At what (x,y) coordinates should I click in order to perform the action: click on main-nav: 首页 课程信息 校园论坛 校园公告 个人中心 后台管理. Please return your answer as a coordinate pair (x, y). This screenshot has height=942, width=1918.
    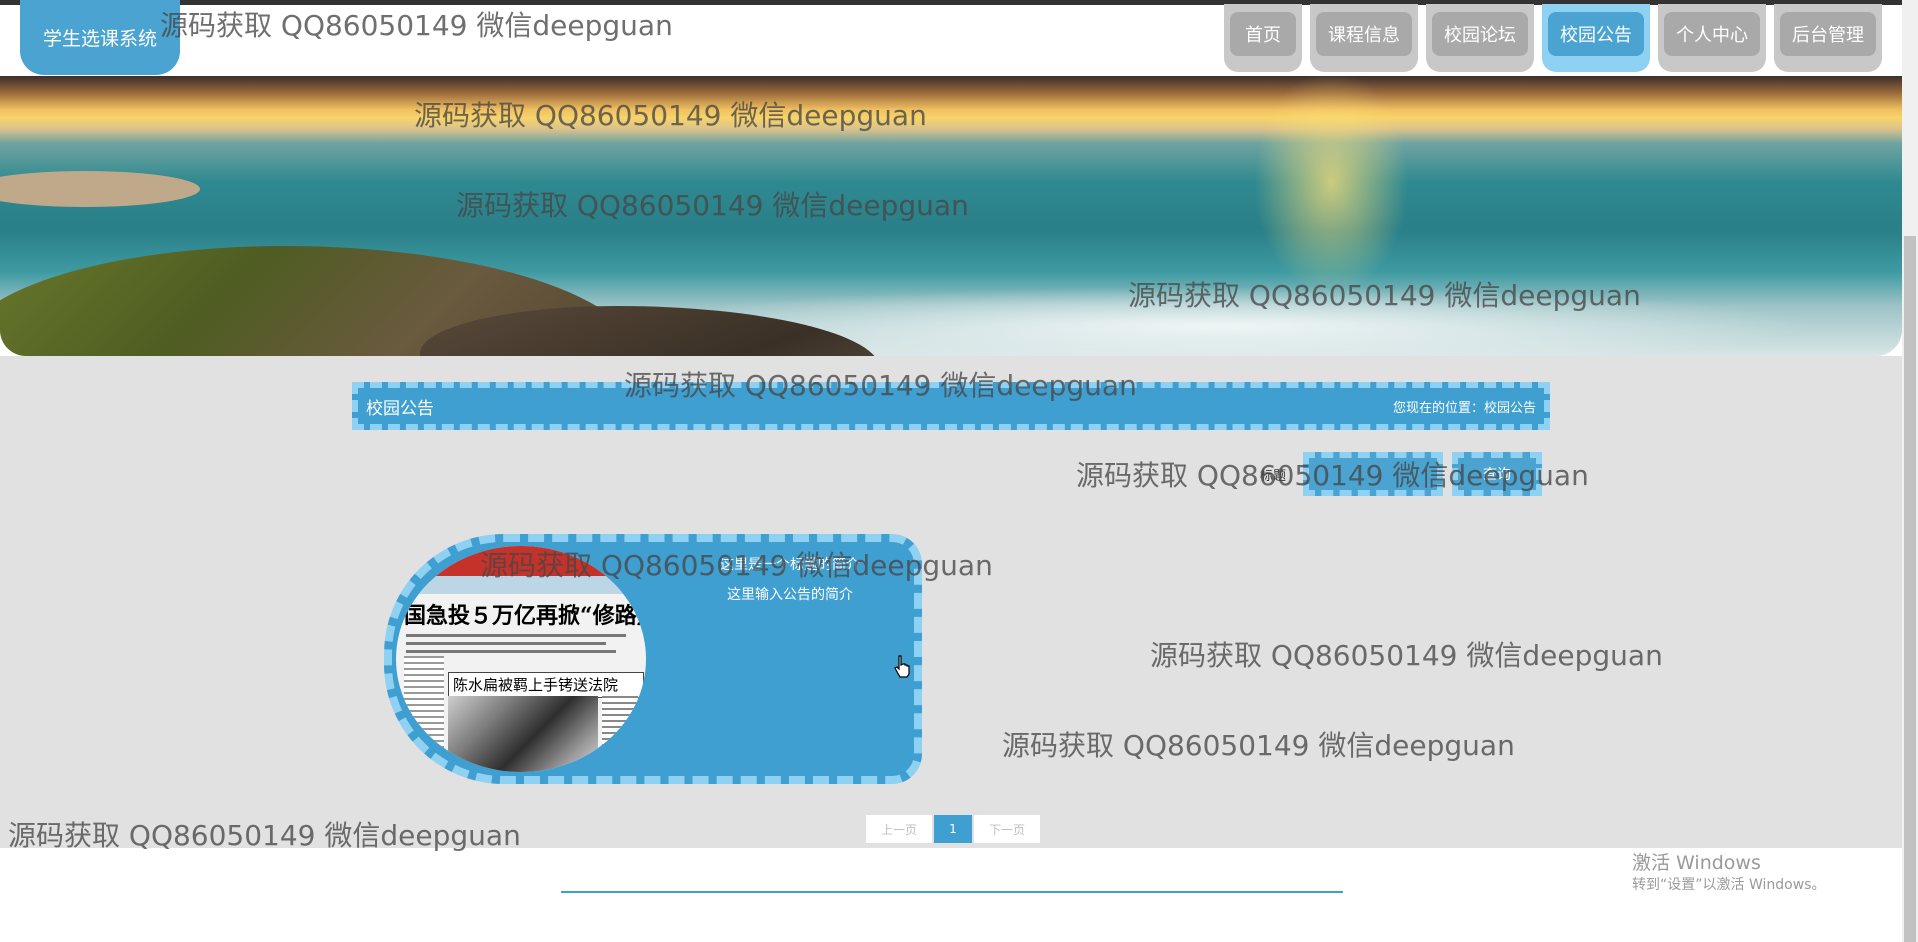
    Looking at the image, I should click on (1553, 38).